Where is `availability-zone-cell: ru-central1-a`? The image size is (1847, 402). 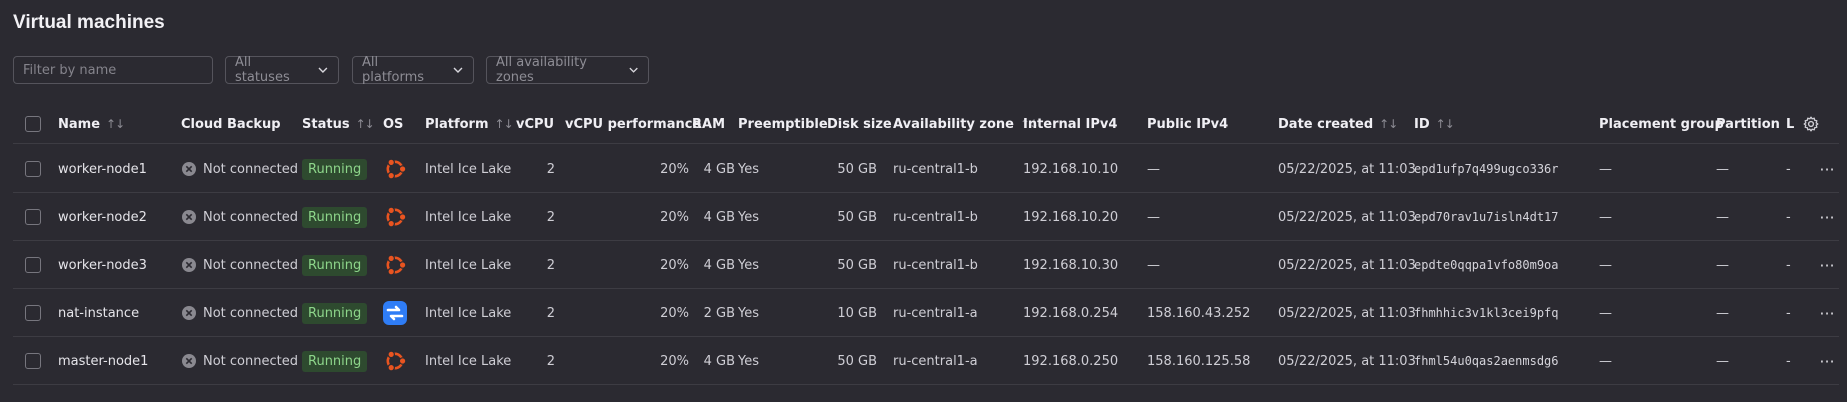 availability-zone-cell: ru-central1-a is located at coordinates (935, 313).